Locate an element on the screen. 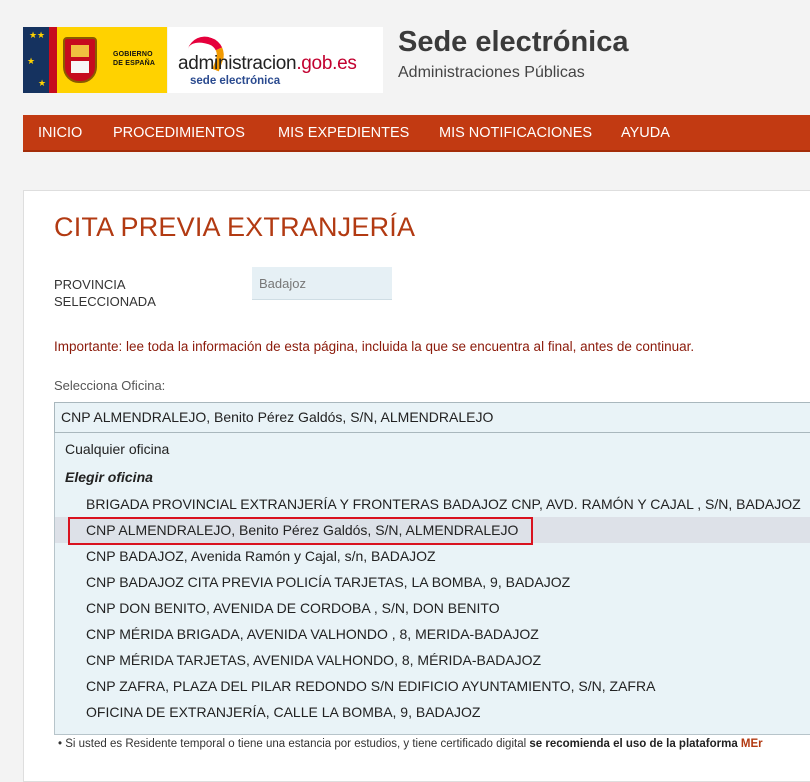 The width and height of the screenshot is (810, 782). gov-logo-text: GOBIERNO DE ESPAÑA is located at coordinates (134, 59).